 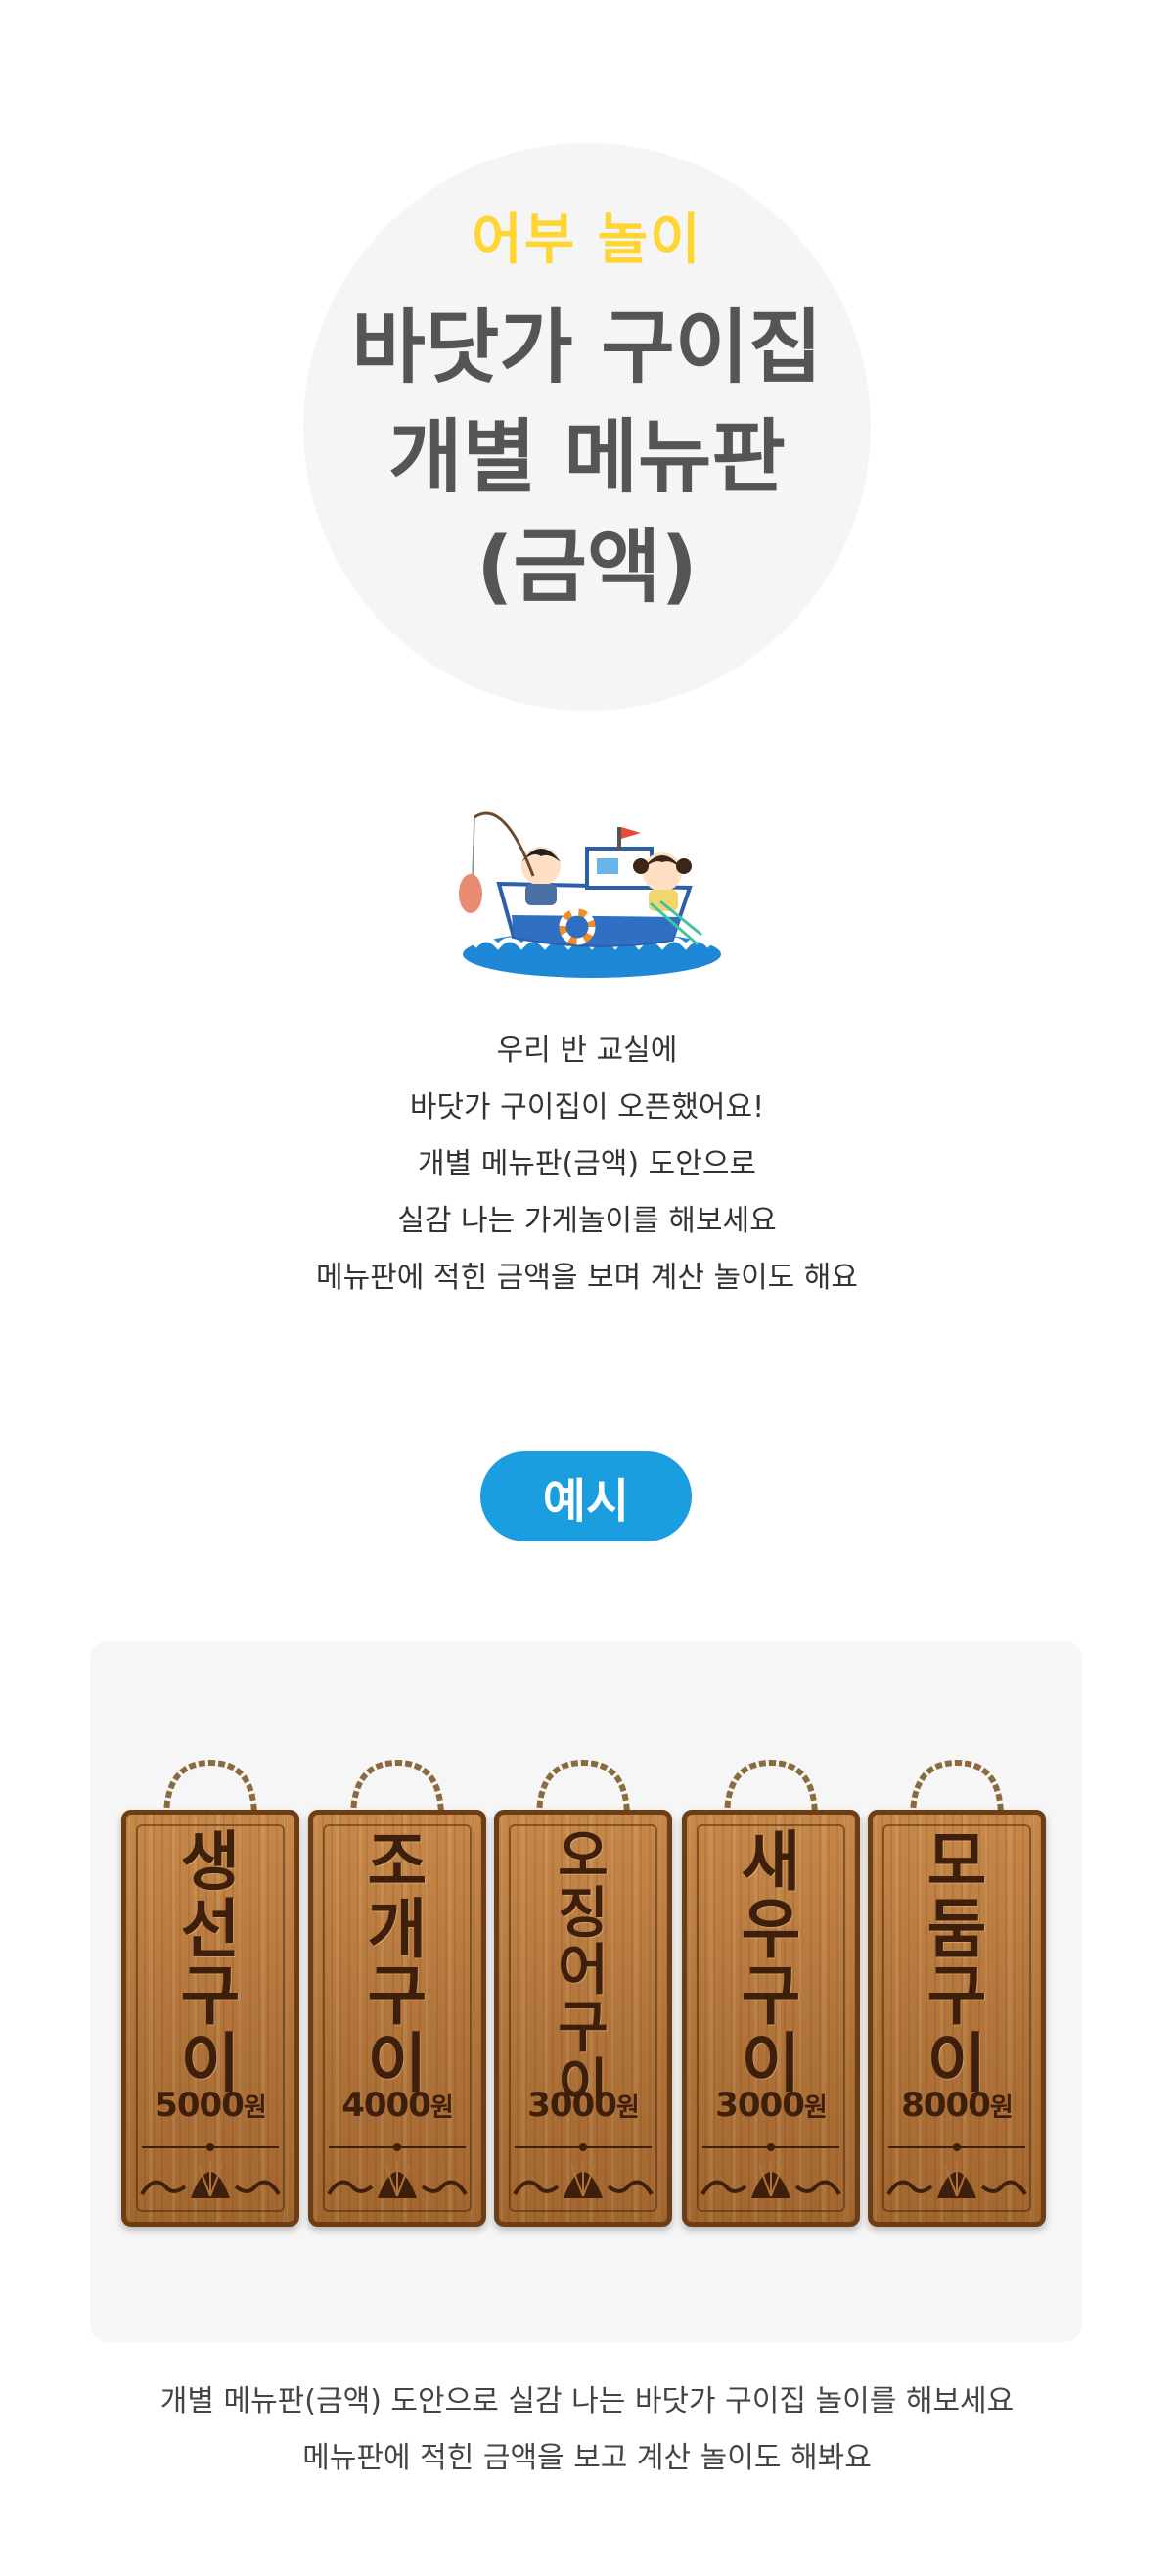 What do you see at coordinates (587, 1221) in the screenshot?
I see `intro-line: 실감 나는 가게놀이를 해보세요` at bounding box center [587, 1221].